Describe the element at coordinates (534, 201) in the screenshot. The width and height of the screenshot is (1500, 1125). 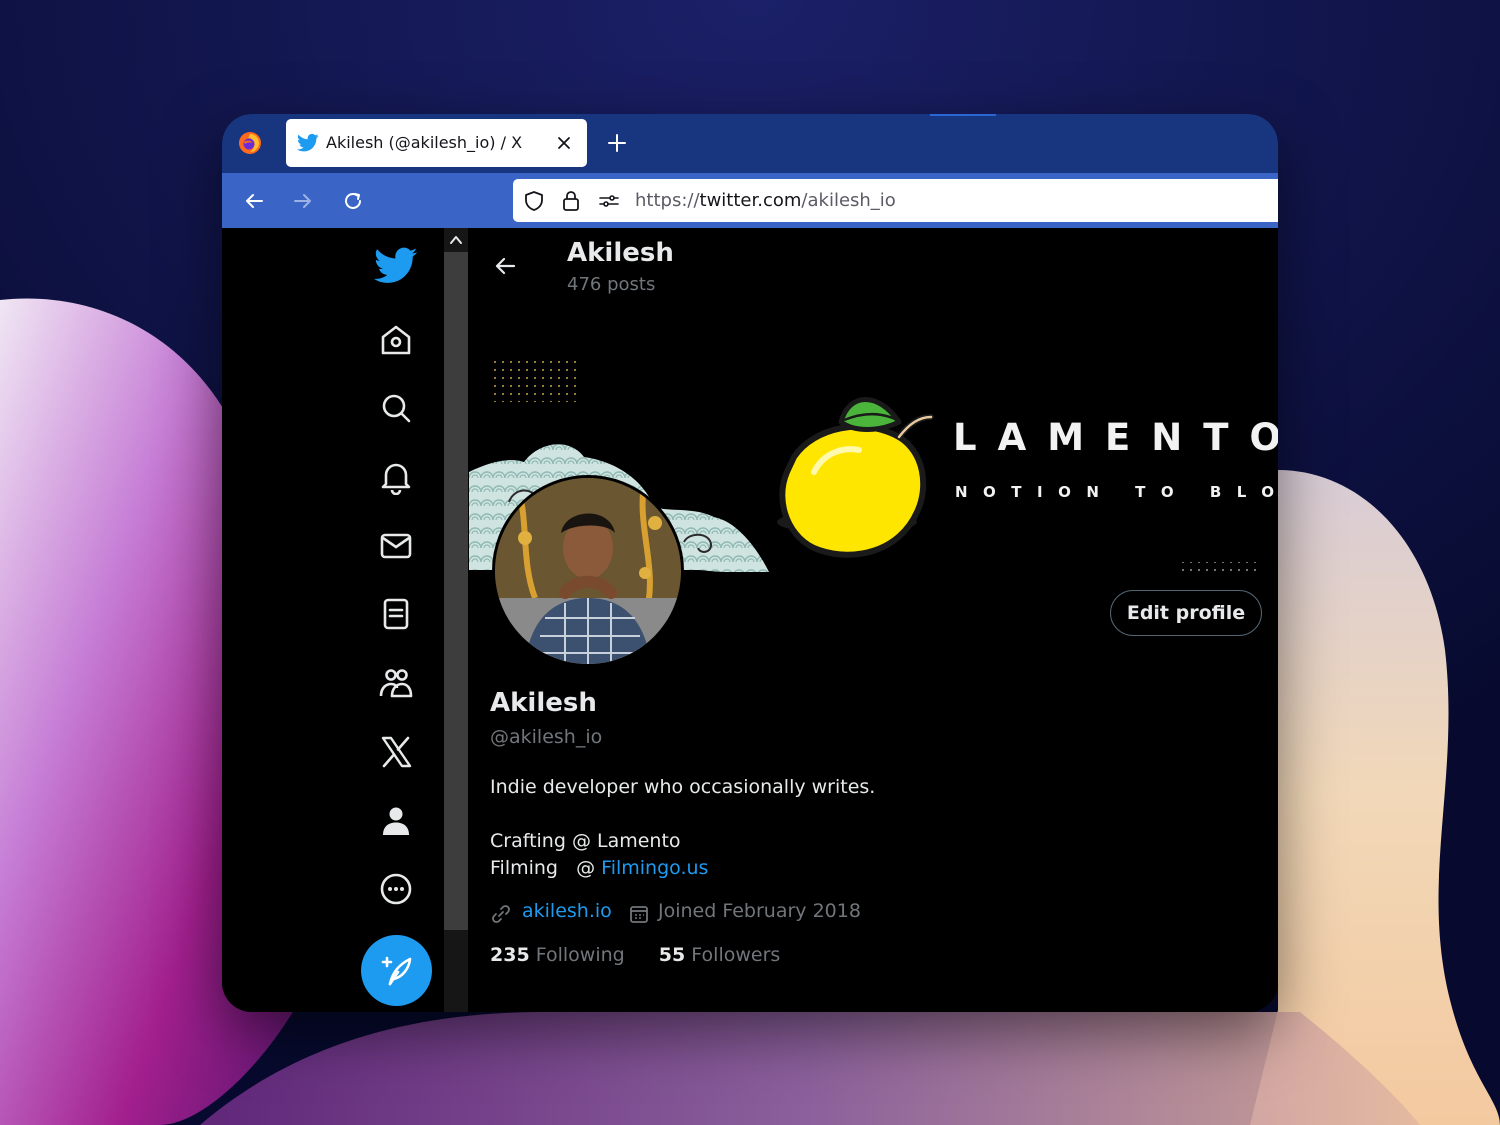
I see `shield-icon` at that location.